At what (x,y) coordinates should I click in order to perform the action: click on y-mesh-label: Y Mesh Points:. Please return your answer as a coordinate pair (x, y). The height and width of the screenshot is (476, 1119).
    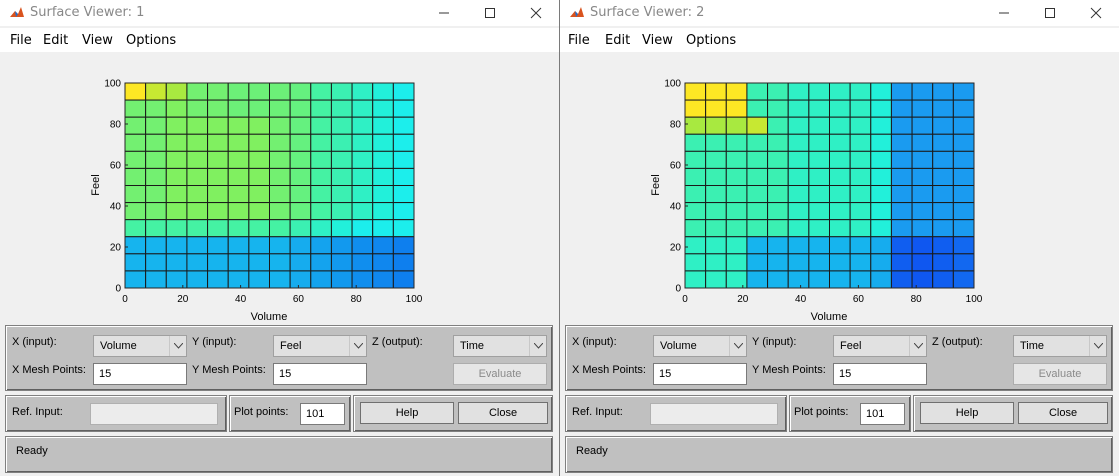
    Looking at the image, I should click on (229, 370).